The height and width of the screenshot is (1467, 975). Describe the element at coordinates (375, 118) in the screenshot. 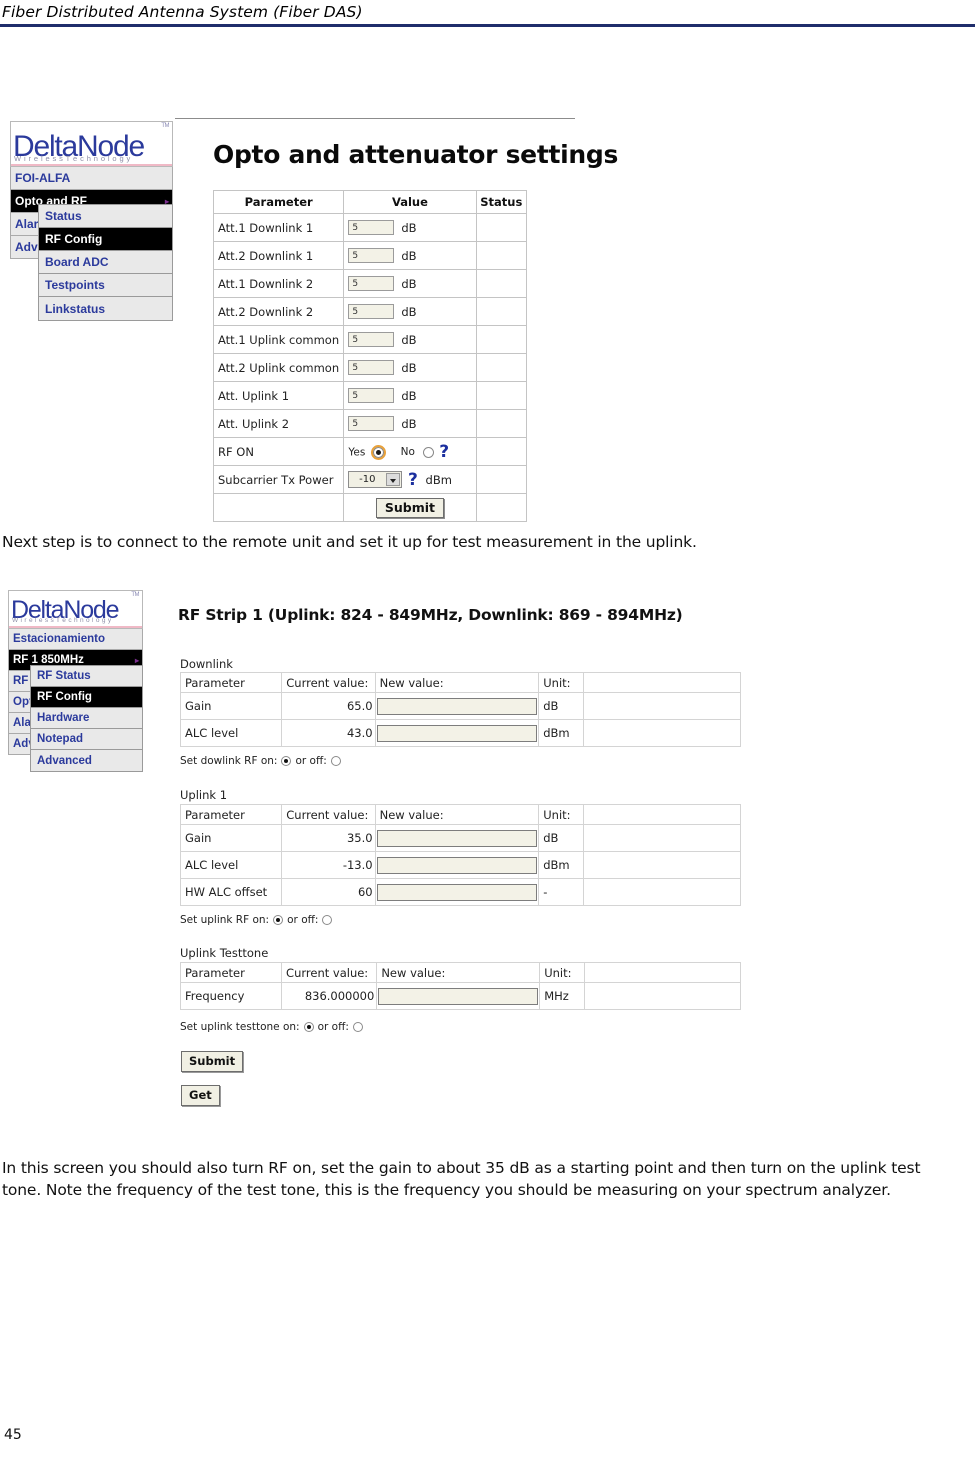

I see `screenshot-top-rule` at that location.